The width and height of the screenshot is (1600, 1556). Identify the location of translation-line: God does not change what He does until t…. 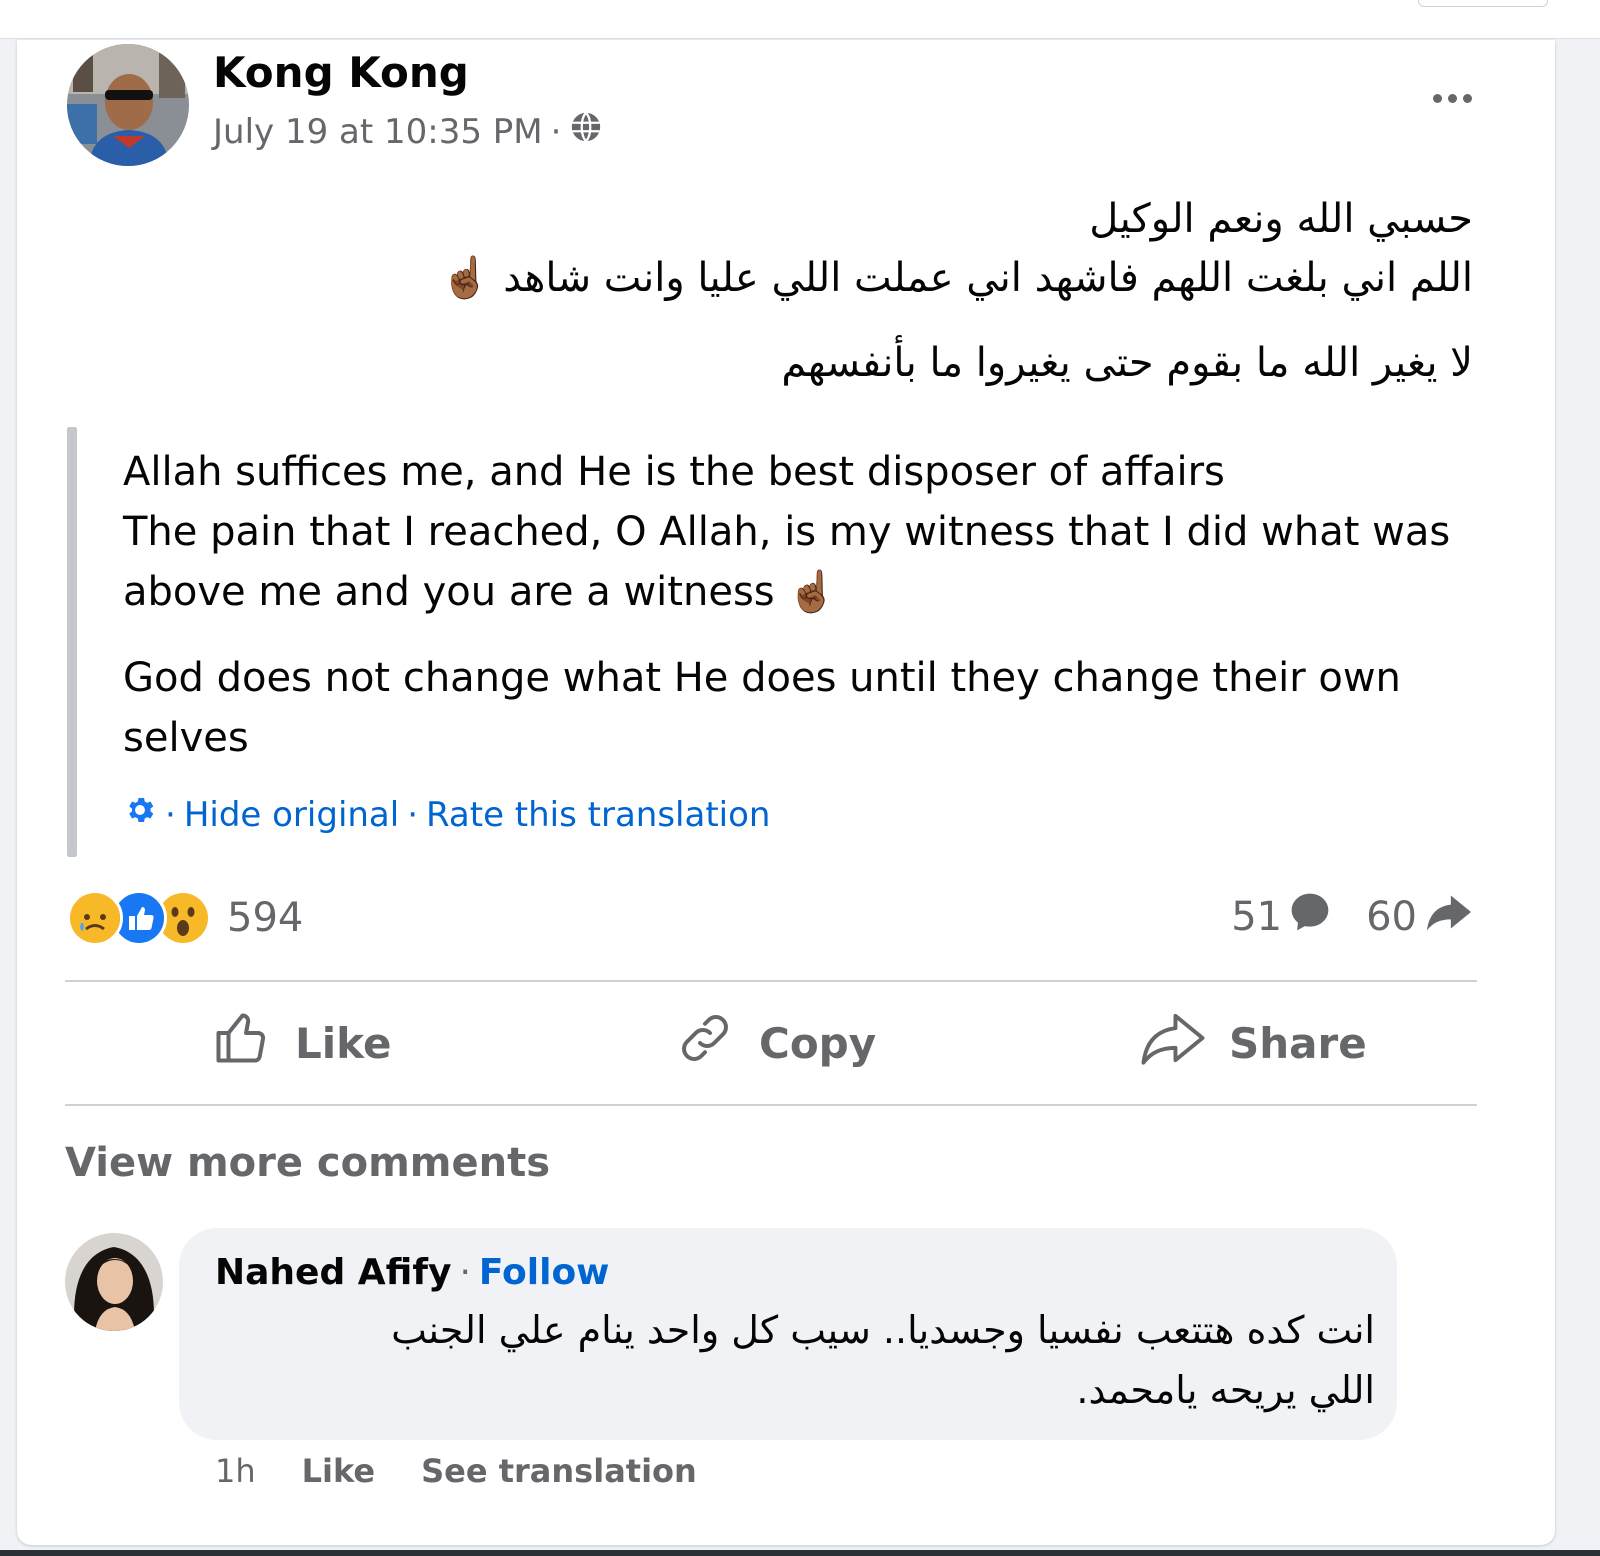
(762, 678).